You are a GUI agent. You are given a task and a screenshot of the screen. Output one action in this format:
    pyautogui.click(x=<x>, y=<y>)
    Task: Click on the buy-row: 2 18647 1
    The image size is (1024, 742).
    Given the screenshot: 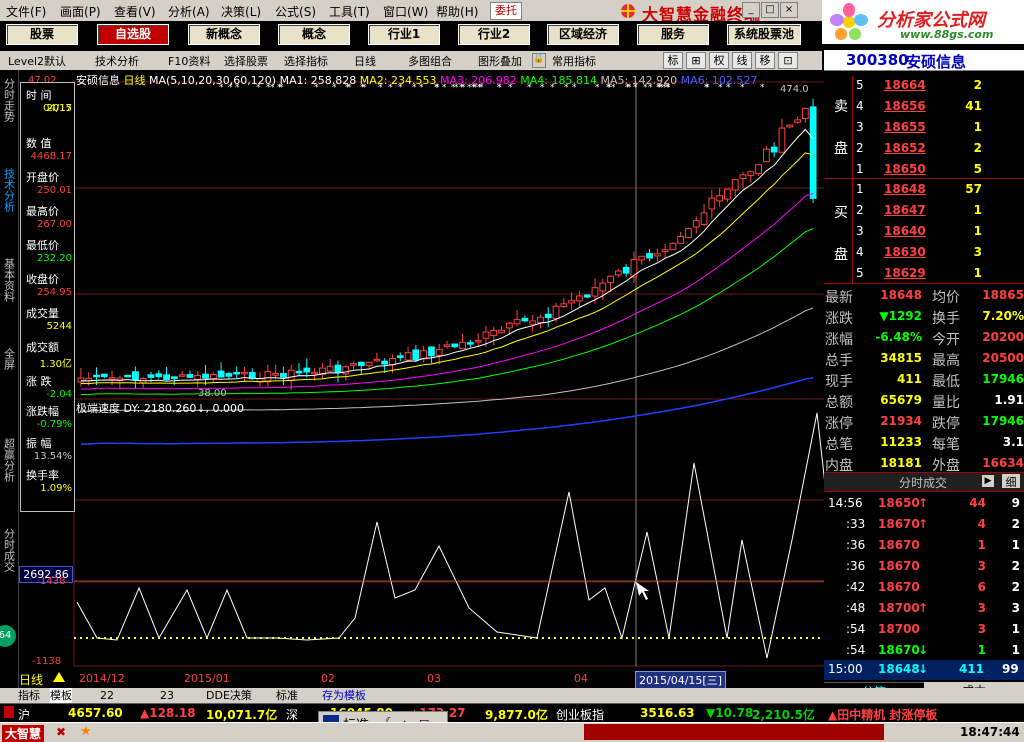 What is the action you would take?
    pyautogui.click(x=924, y=211)
    